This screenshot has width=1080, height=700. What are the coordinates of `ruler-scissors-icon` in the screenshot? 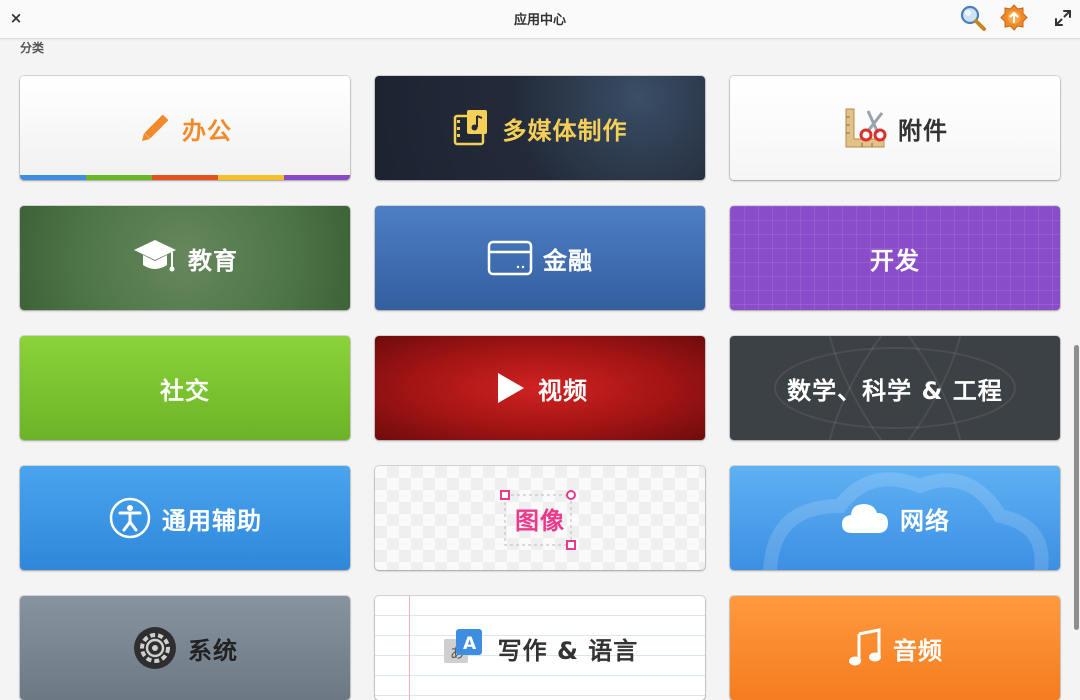 It's located at (865, 128).